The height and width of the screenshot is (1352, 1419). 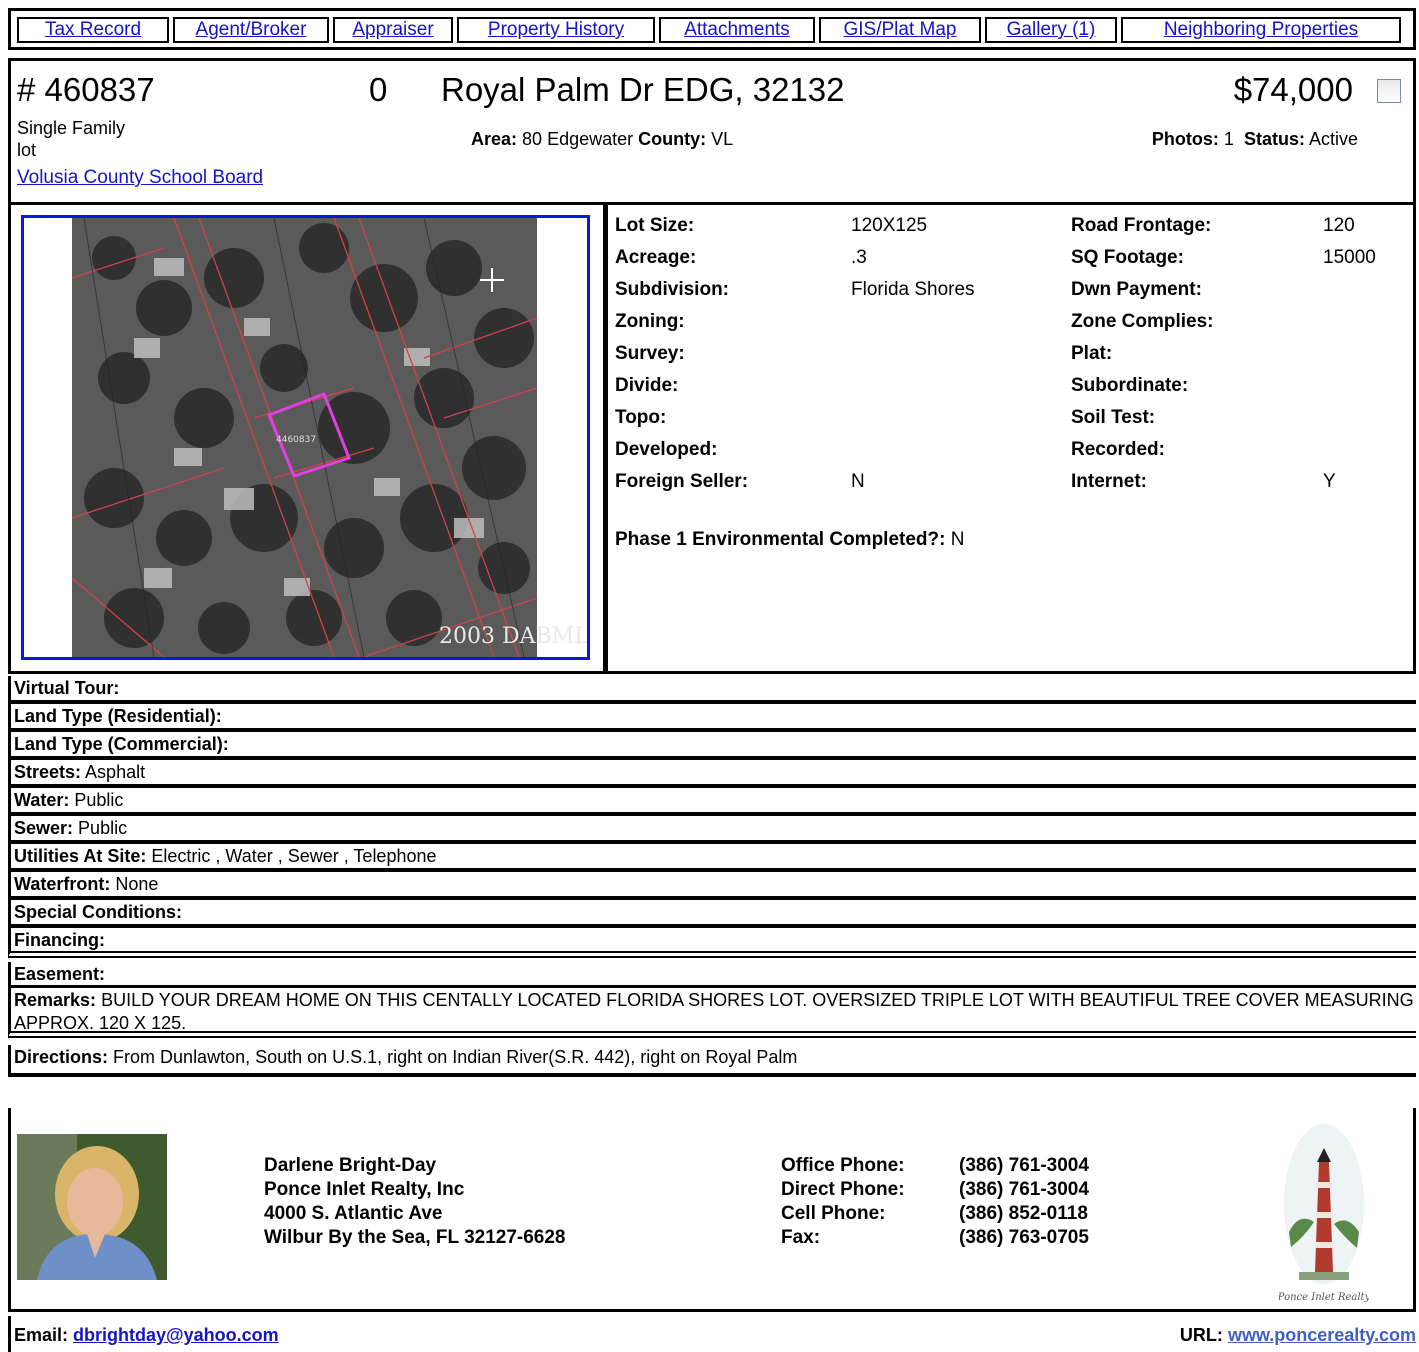 I want to click on tab-link: Attachments, so click(x=737, y=30).